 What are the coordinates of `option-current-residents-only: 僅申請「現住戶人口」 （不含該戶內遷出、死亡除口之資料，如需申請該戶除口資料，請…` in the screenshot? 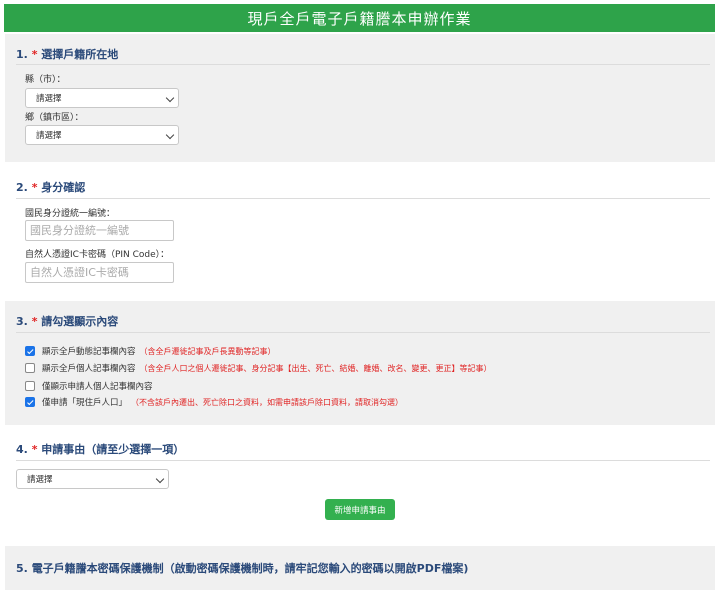 It's located at (214, 402).